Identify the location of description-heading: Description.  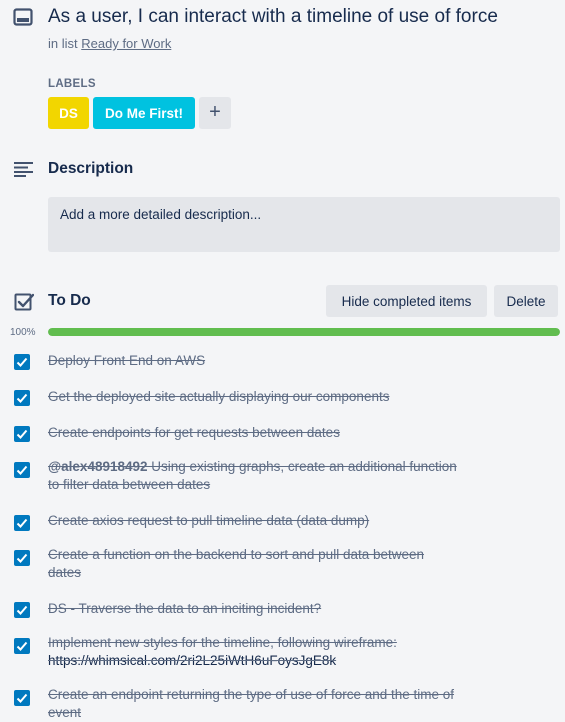
(91, 168).